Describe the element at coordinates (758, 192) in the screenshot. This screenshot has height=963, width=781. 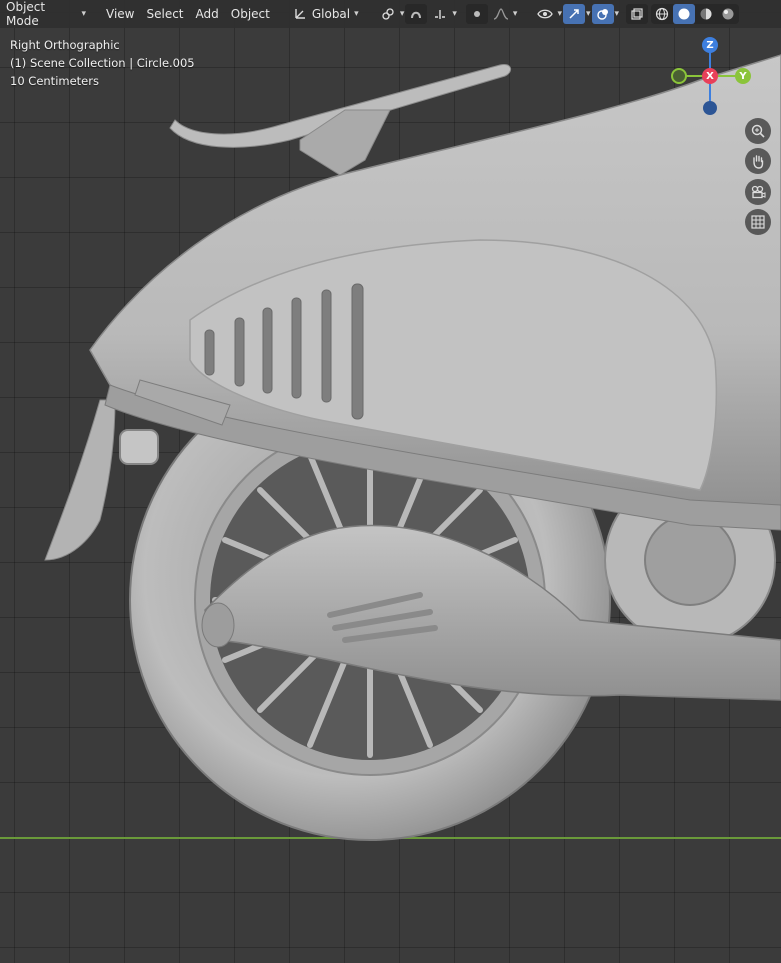
I see `camera-icon` at that location.